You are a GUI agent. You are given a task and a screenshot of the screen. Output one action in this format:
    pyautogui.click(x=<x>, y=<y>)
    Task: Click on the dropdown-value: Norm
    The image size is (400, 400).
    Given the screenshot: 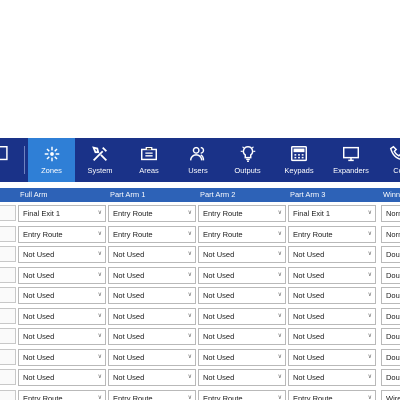 What is the action you would take?
    pyautogui.click(x=393, y=213)
    